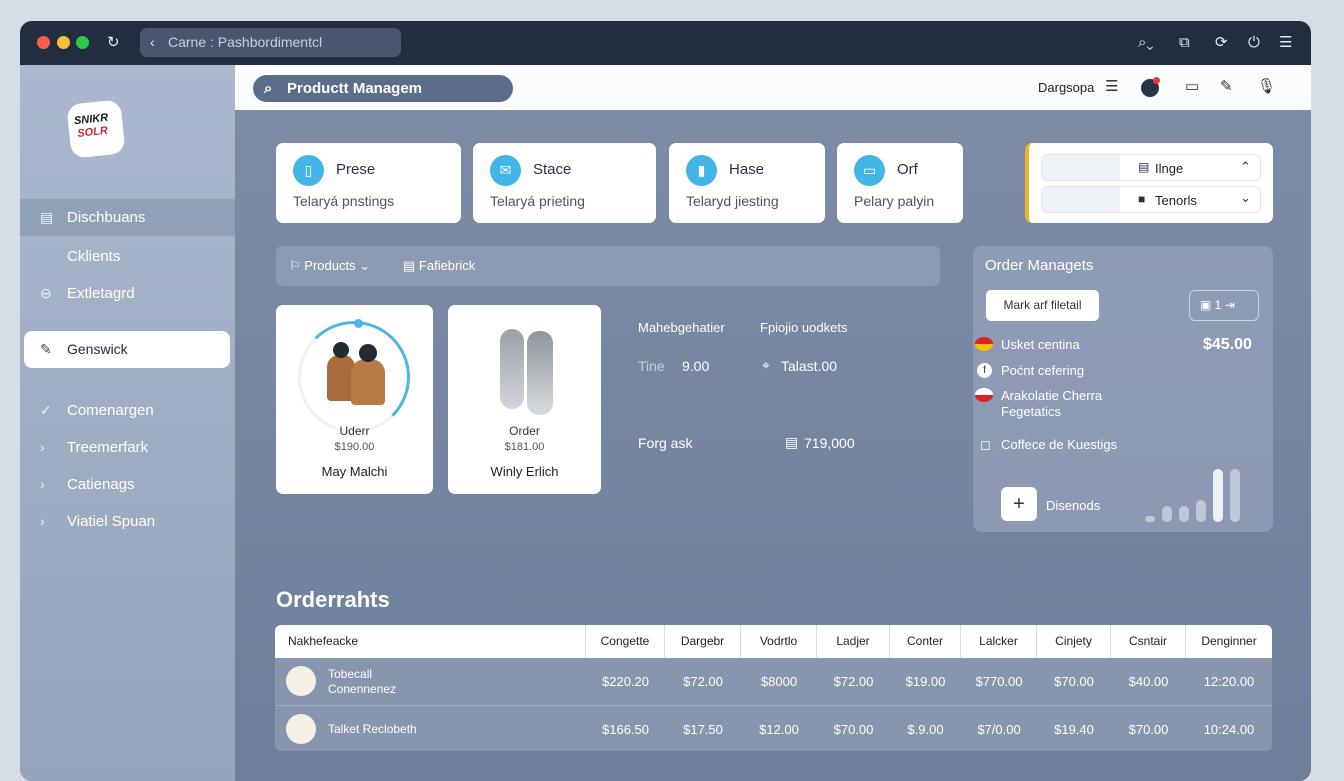  Describe the element at coordinates (925, 641) in the screenshot. I see `column-header: Conter` at that location.